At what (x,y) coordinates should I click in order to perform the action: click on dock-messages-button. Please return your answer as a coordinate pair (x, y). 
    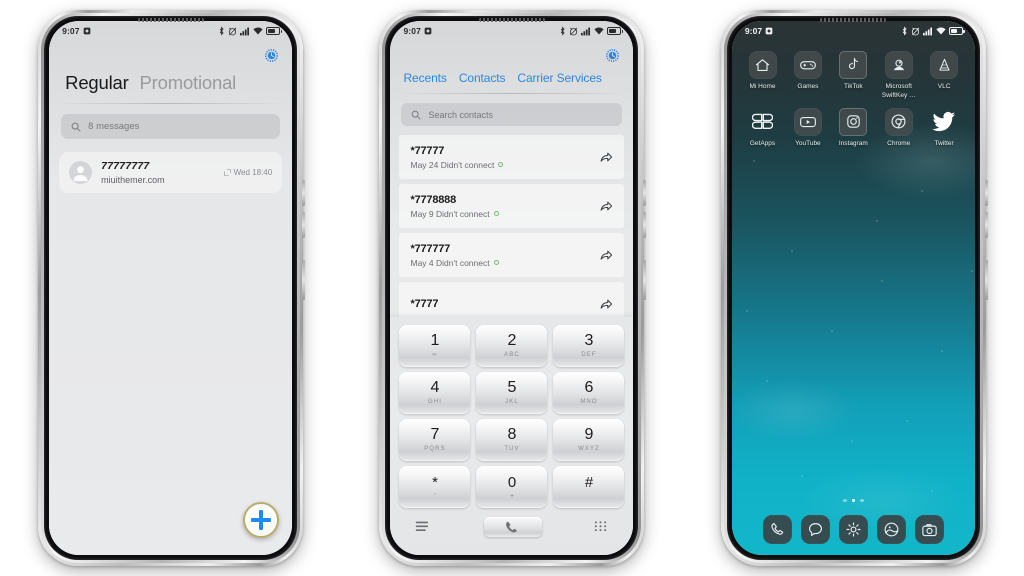
    Looking at the image, I should click on (815, 529).